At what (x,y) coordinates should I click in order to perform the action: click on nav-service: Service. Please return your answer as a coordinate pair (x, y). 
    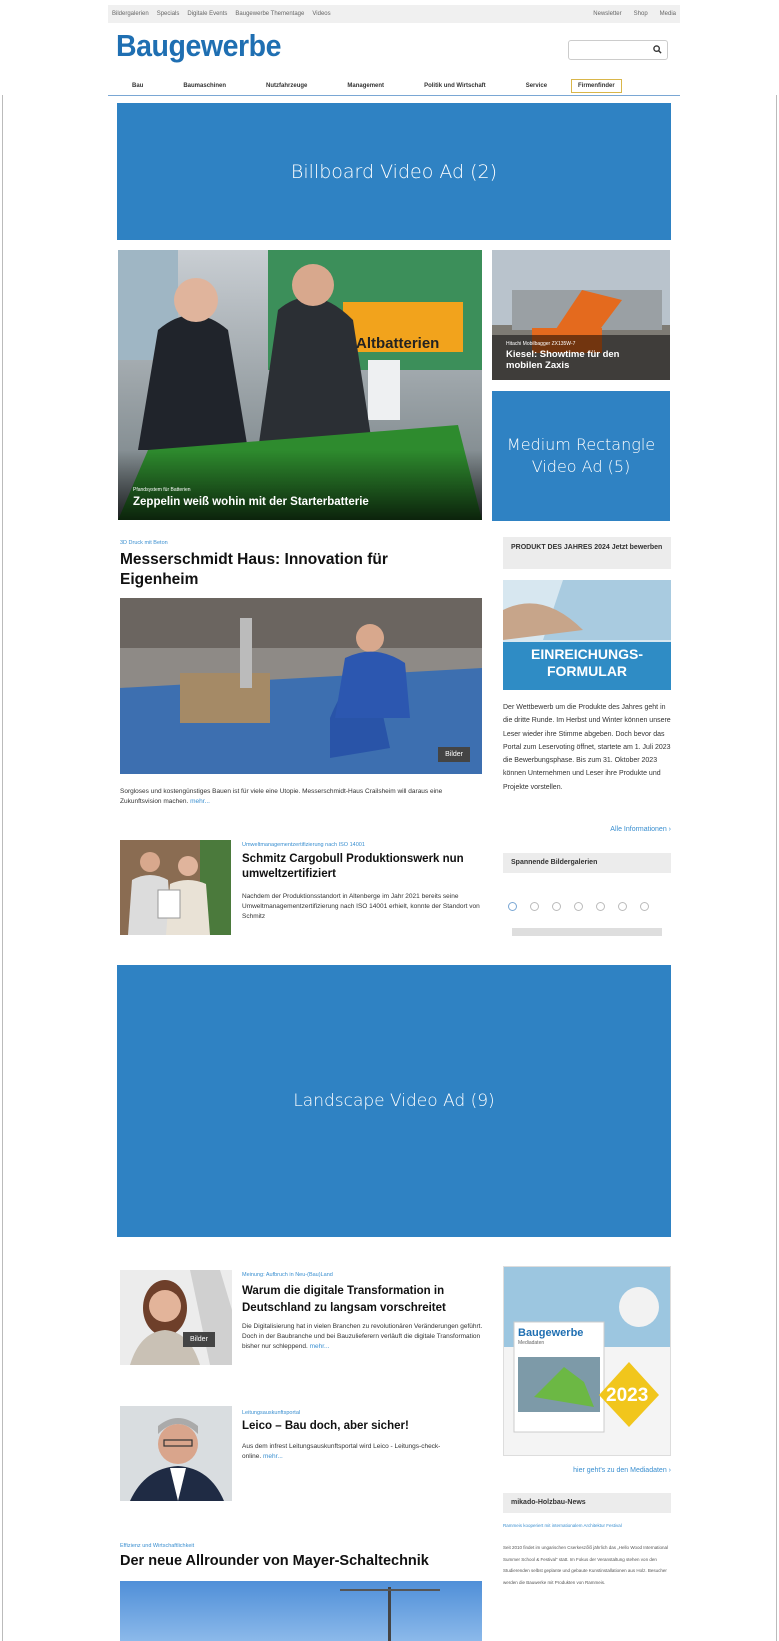
    Looking at the image, I should click on (536, 86).